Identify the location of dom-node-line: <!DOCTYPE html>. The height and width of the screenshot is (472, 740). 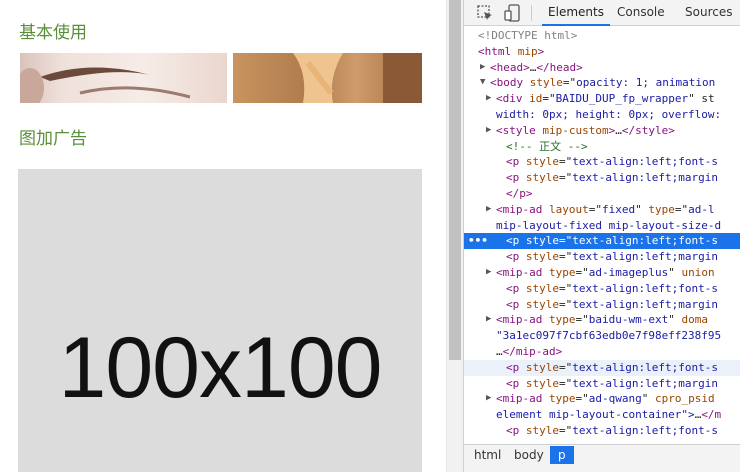
(602, 36).